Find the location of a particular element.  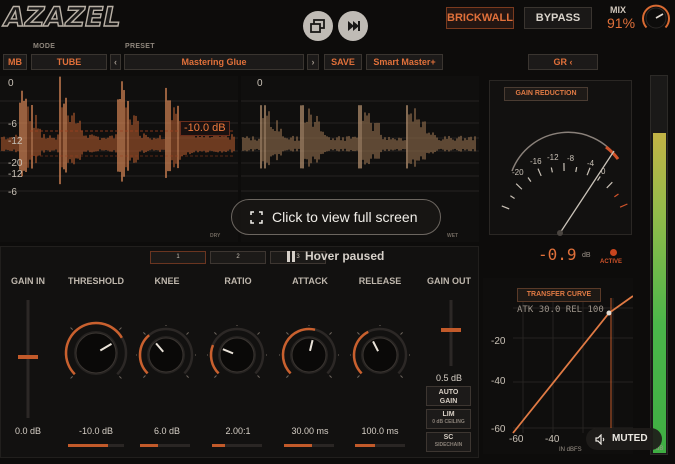

limiter-button: LIM 0 dB CEILING is located at coordinates (448, 419).